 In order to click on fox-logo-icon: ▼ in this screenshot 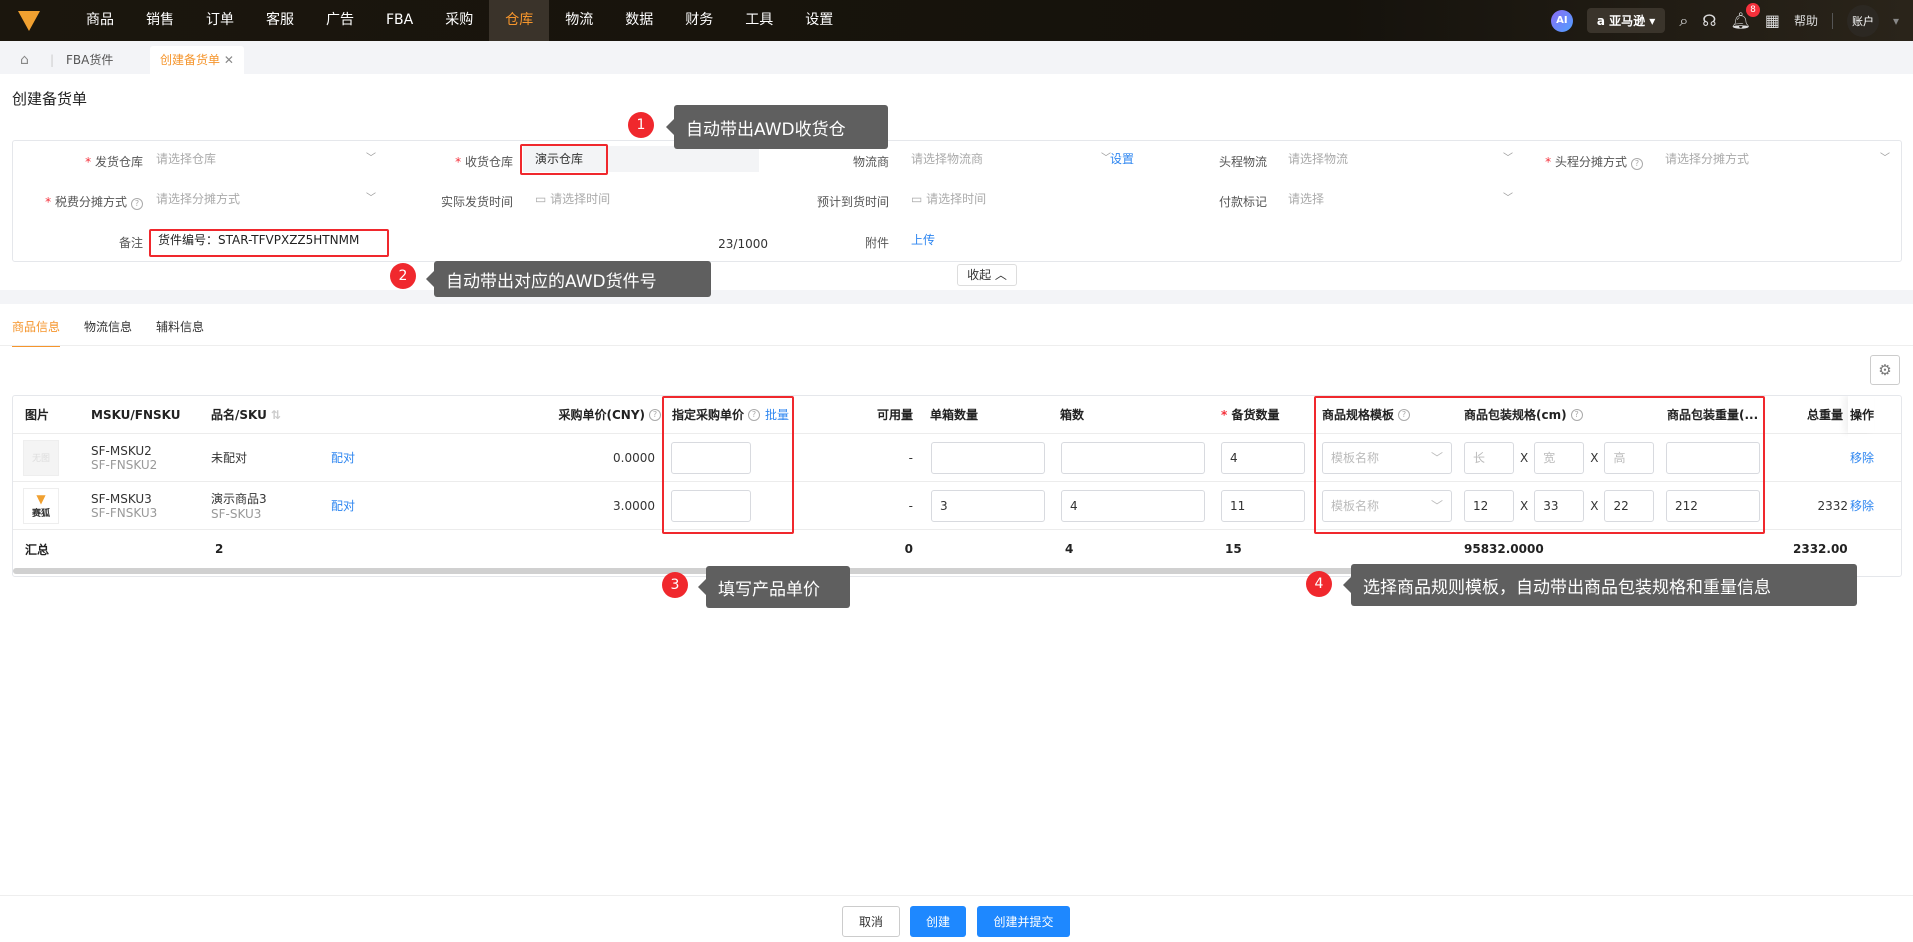, I will do `click(41, 499)`.